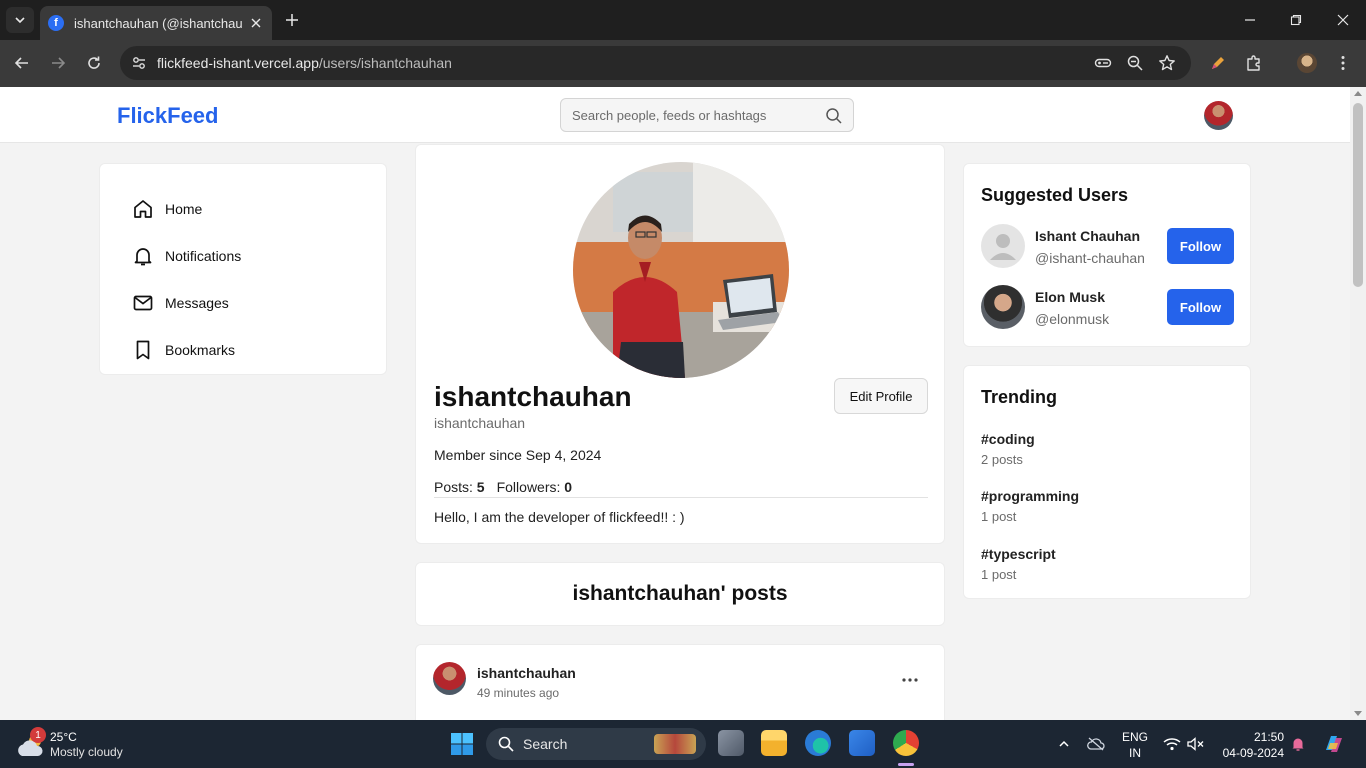 Image resolution: width=1366 pixels, height=768 pixels. What do you see at coordinates (1250, 20) in the screenshot?
I see `minimize-button` at bounding box center [1250, 20].